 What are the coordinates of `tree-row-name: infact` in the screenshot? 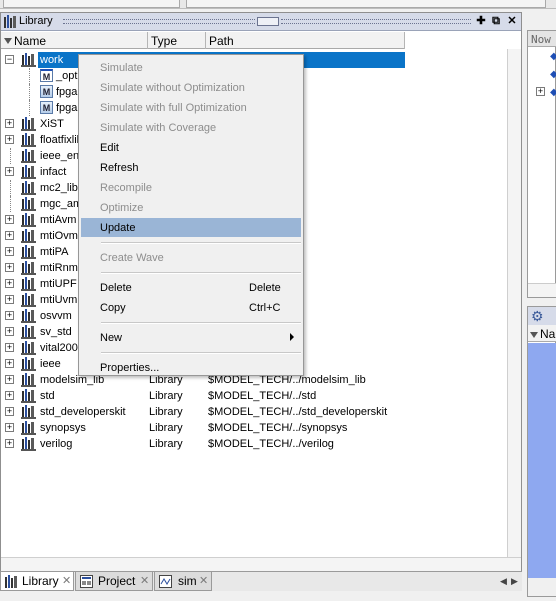 It's located at (53, 172).